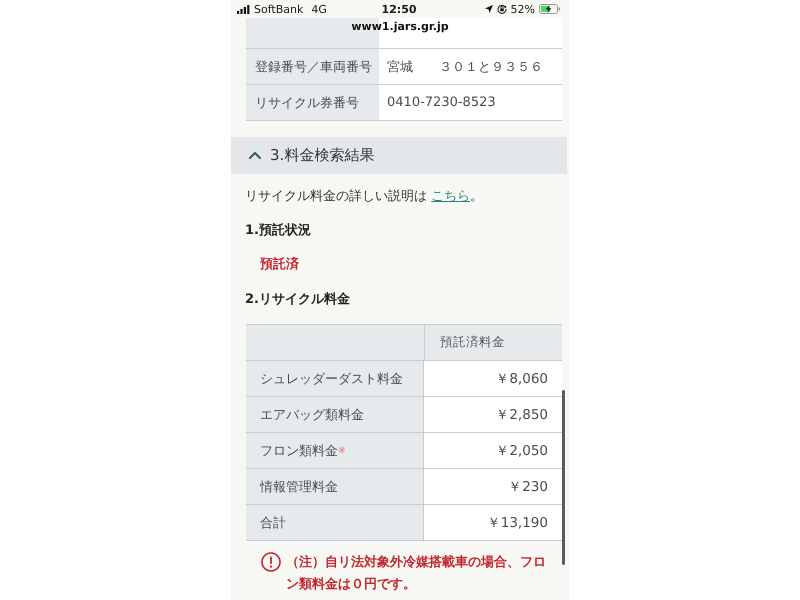 This screenshot has height=600, width=800. I want to click on table-label-cell: リサイクル券番号, so click(312, 102).